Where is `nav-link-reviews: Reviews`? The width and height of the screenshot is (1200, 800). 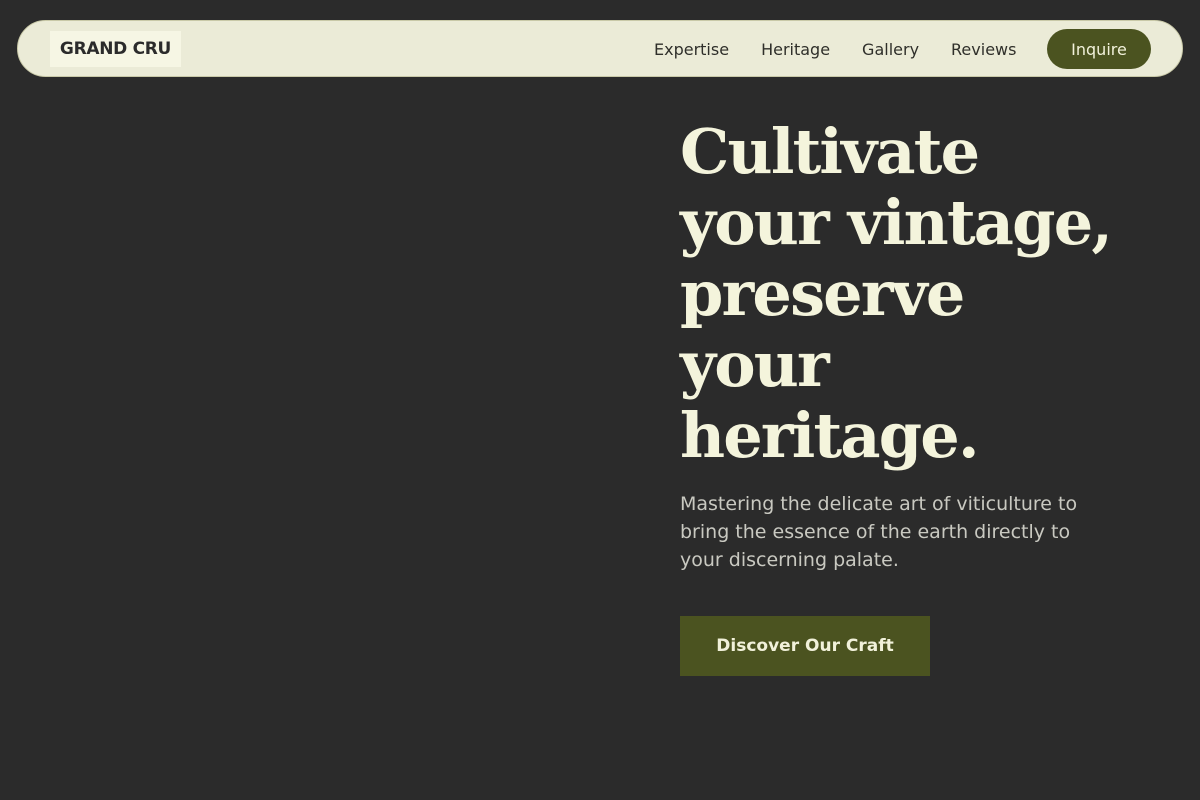 nav-link-reviews: Reviews is located at coordinates (983, 49).